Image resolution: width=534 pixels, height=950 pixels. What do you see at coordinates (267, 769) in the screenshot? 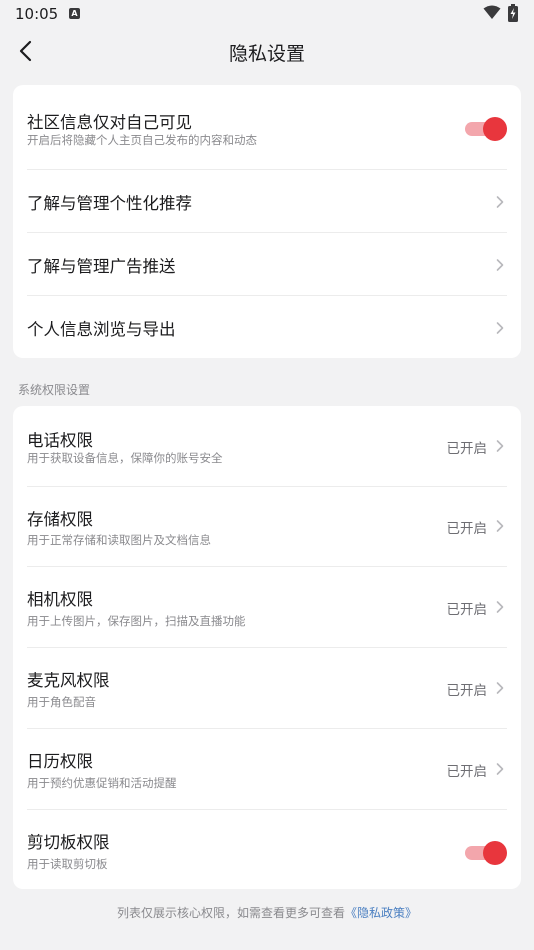
I see `permission-row-calendar: 日历权限 用于预约优惠促销和活动提醒 已开启` at bounding box center [267, 769].